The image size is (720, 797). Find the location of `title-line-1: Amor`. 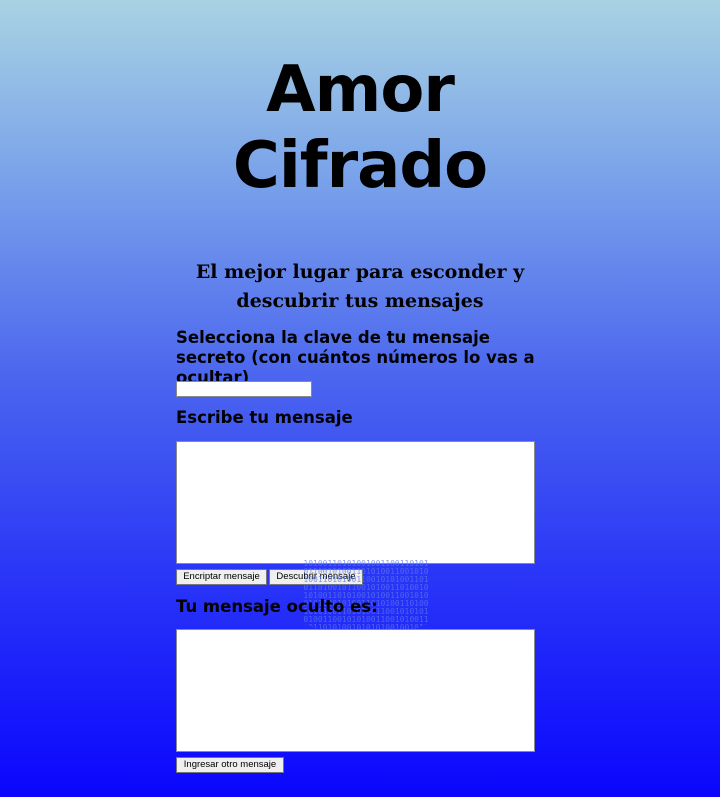

title-line-1: Amor is located at coordinates (360, 90).